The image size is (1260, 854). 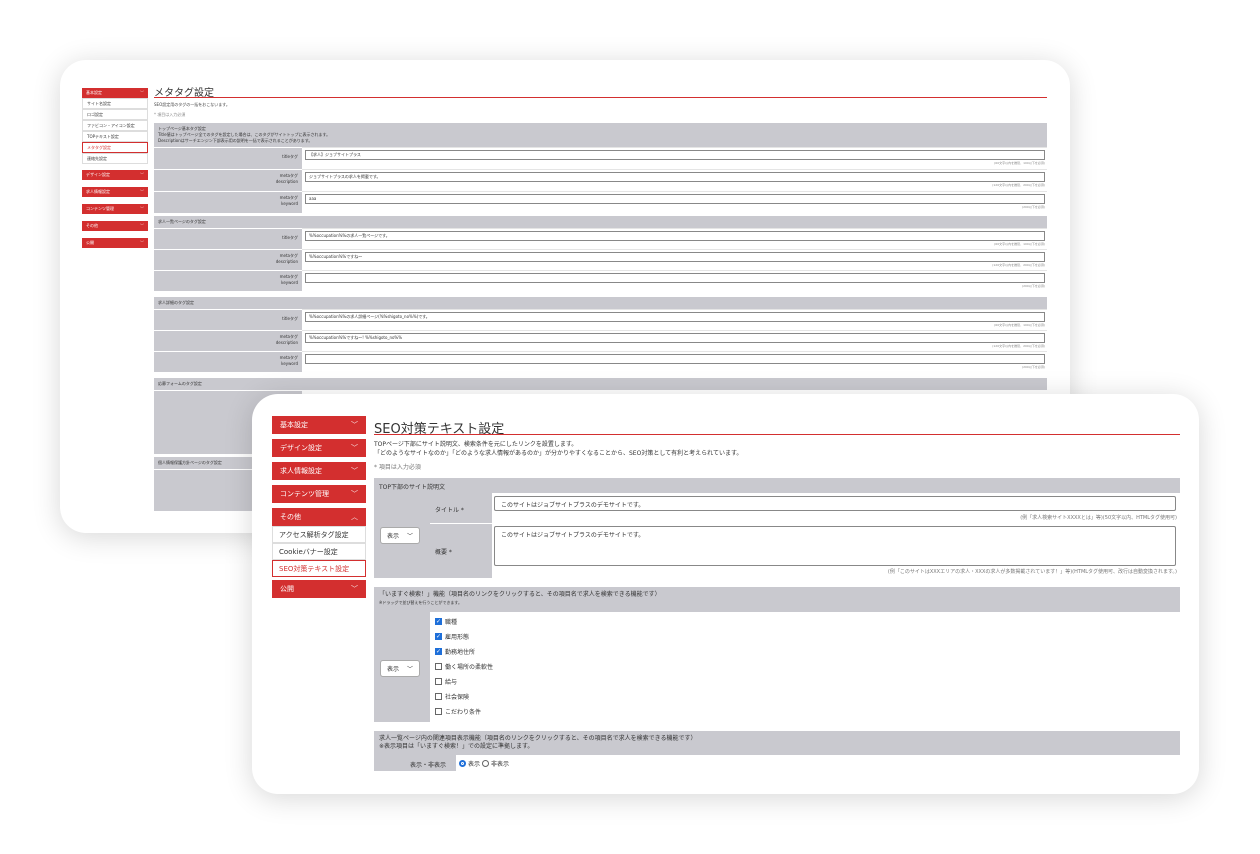 I want to click on radio-selected-icon, so click(x=462, y=763).